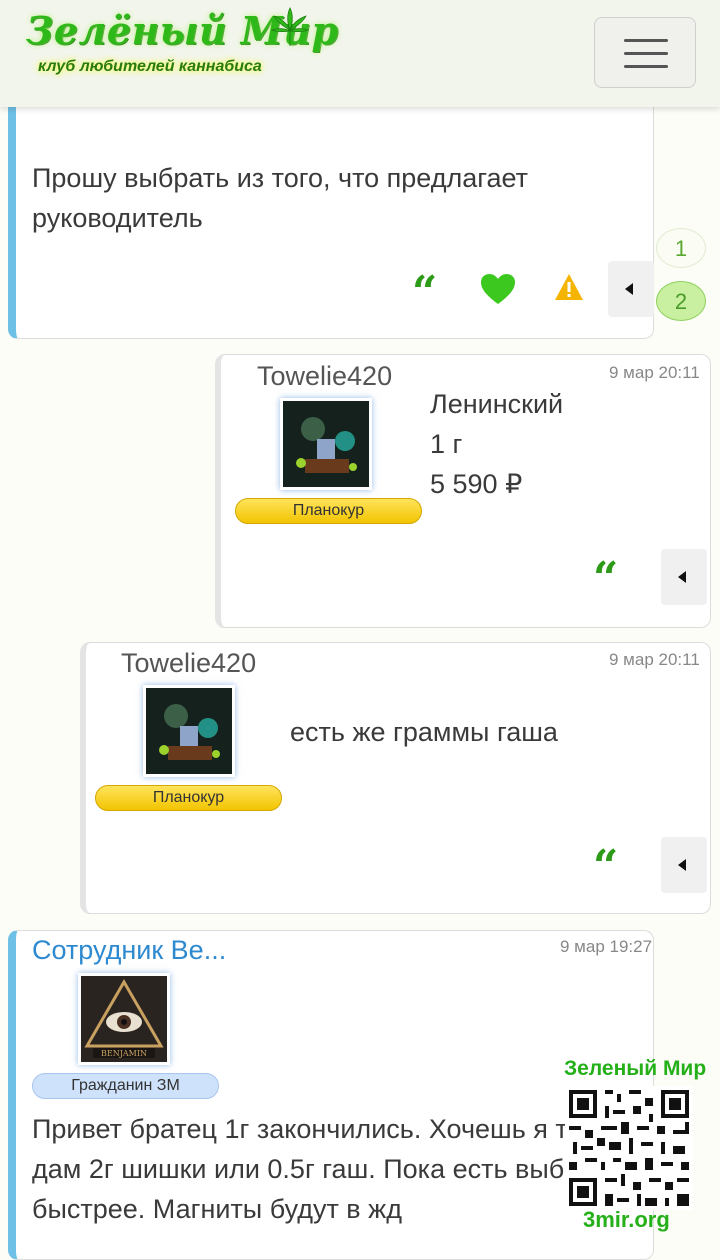 This screenshot has width=720, height=1260. What do you see at coordinates (626, 1220) in the screenshot?
I see `qr-url: 3mir.org` at bounding box center [626, 1220].